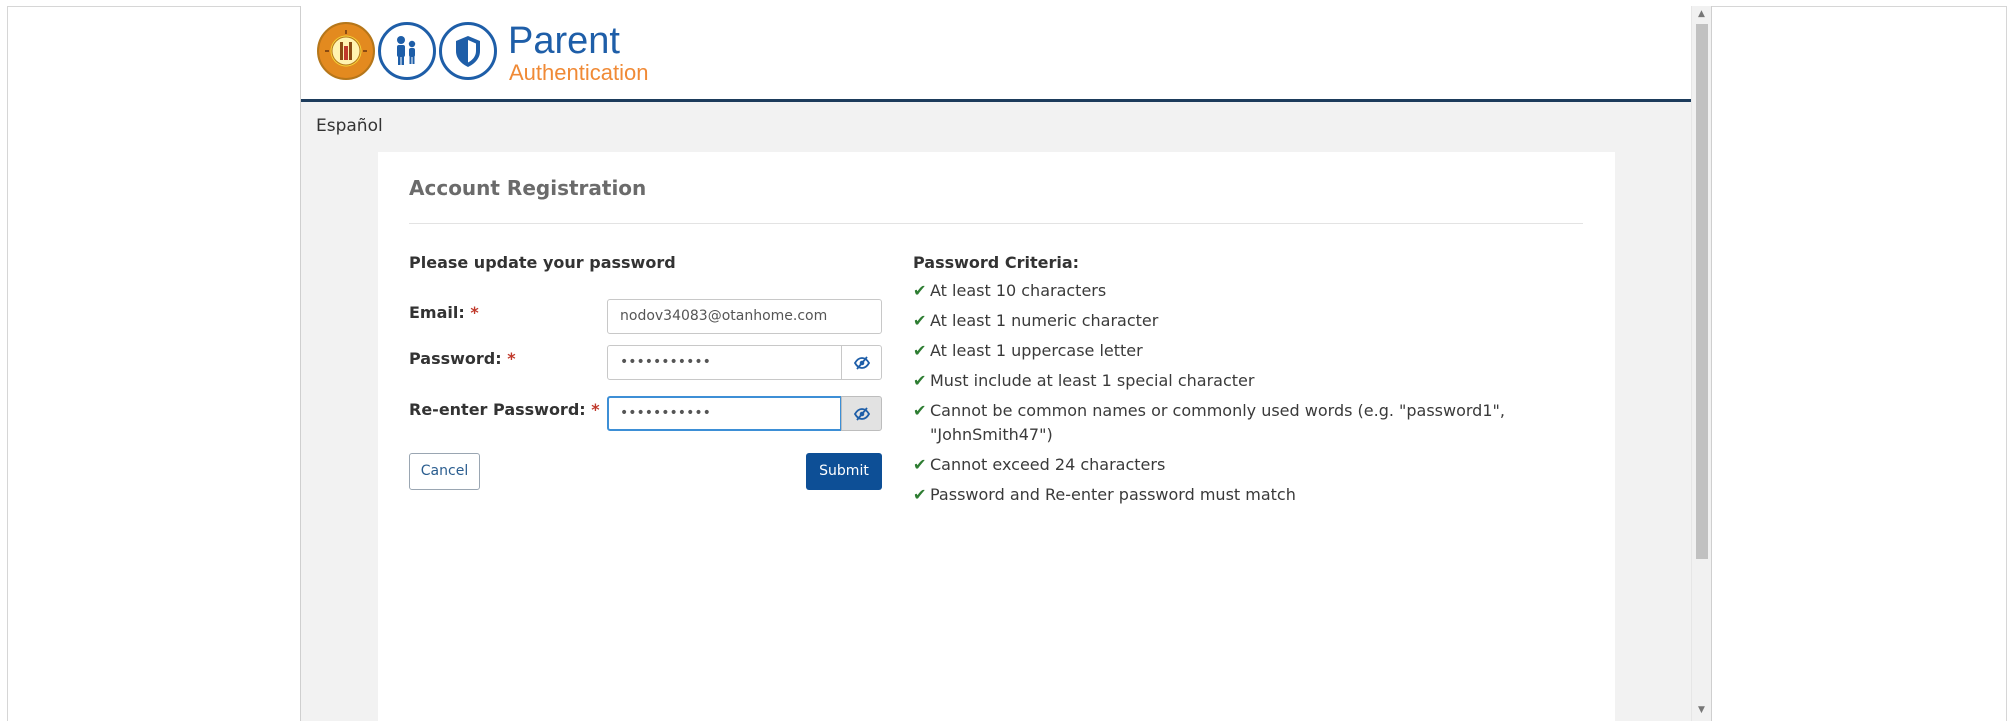  Describe the element at coordinates (1036, 350) in the screenshot. I see `criteria-text: At least 1 uppercase letter` at that location.